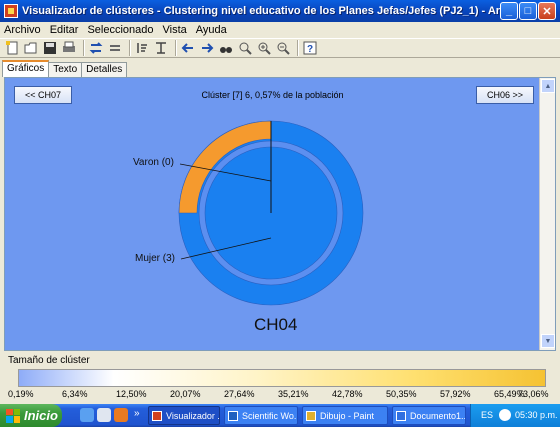 This screenshot has height=427, width=560. Describe the element at coordinates (207, 48) in the screenshot. I see `arrow-right-icon` at that location.